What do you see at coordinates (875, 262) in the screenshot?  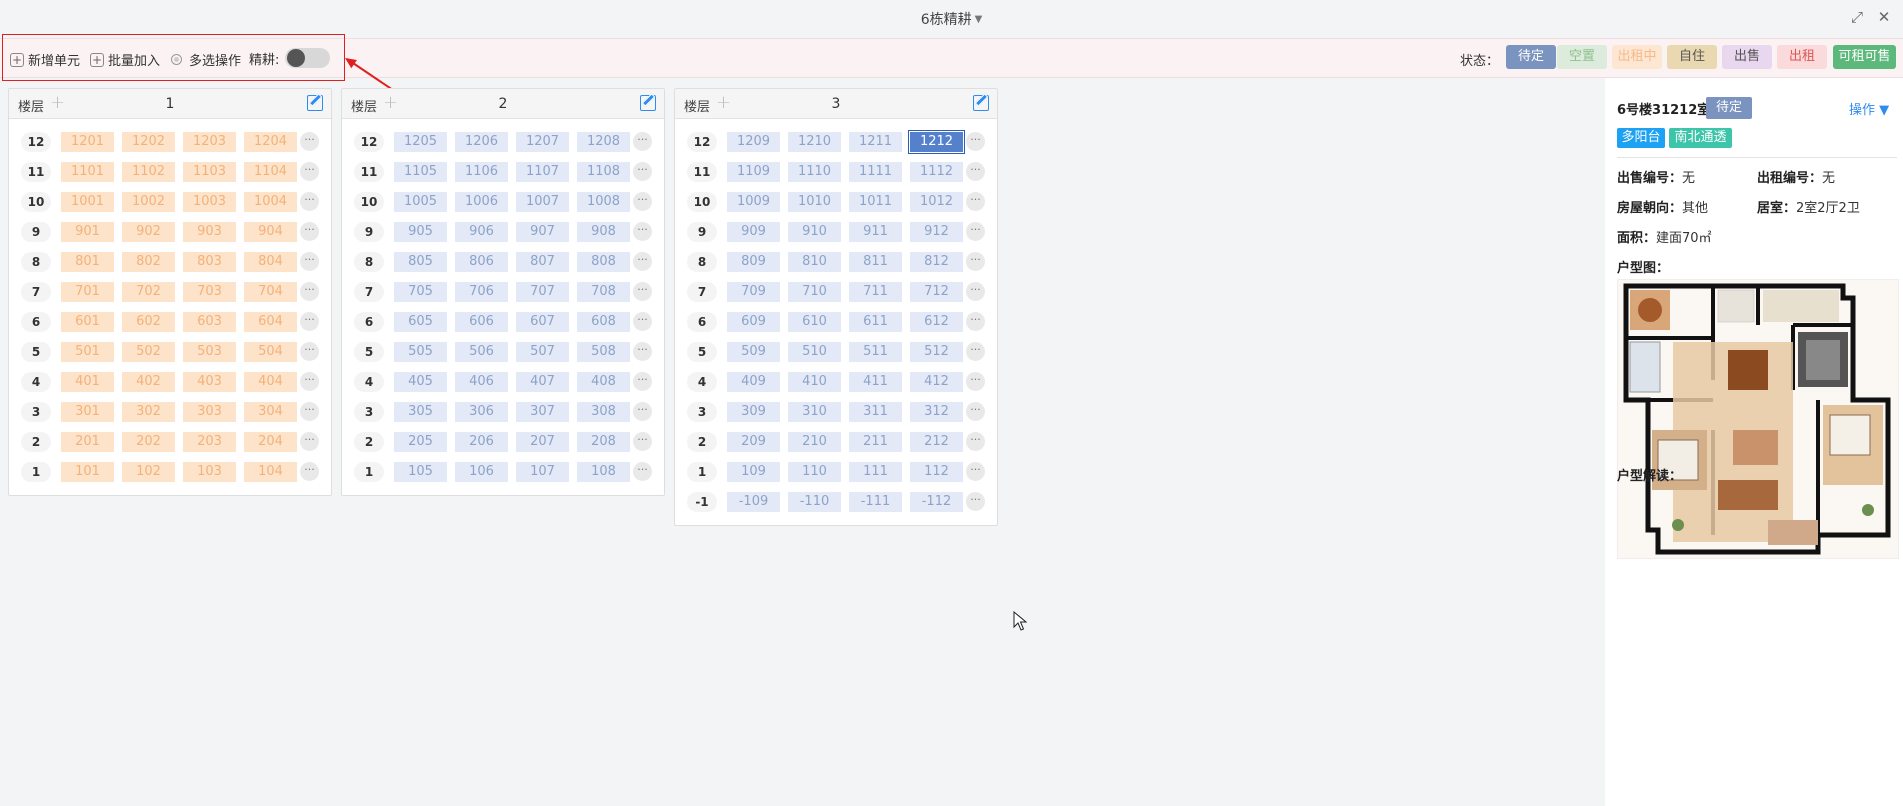 I see `room-cell: 811` at bounding box center [875, 262].